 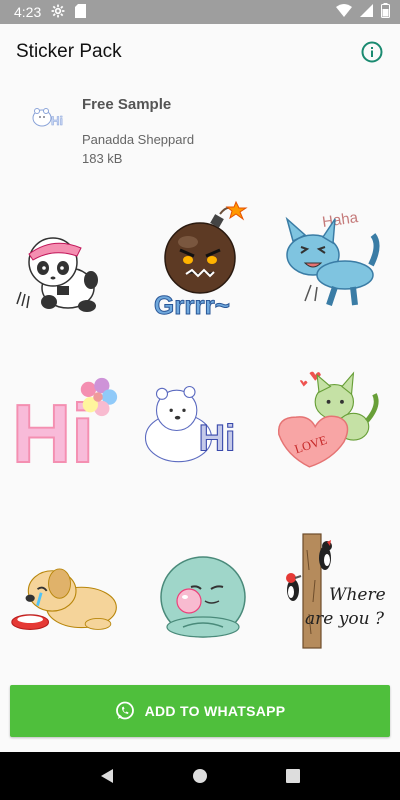 What do you see at coordinates (385, 12) in the screenshot?
I see `battery-icon` at bounding box center [385, 12].